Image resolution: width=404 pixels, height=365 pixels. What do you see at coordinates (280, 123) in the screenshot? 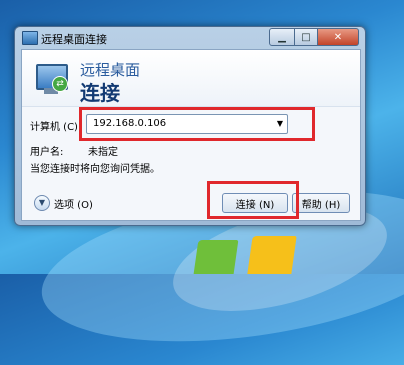
I see `dropdown-arrow-icon: ▼` at bounding box center [280, 123].